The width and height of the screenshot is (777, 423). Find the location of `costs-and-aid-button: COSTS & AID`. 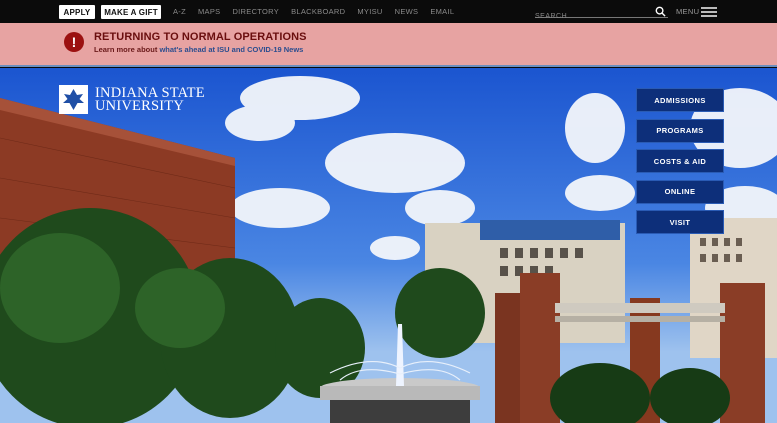

costs-and-aid-button: COSTS & AID is located at coordinates (680, 161).